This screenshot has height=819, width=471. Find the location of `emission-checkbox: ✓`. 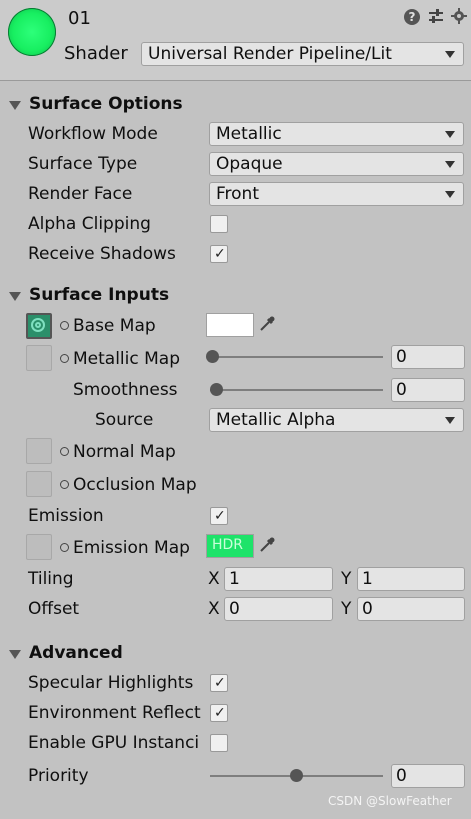

emission-checkbox: ✓ is located at coordinates (219, 516).